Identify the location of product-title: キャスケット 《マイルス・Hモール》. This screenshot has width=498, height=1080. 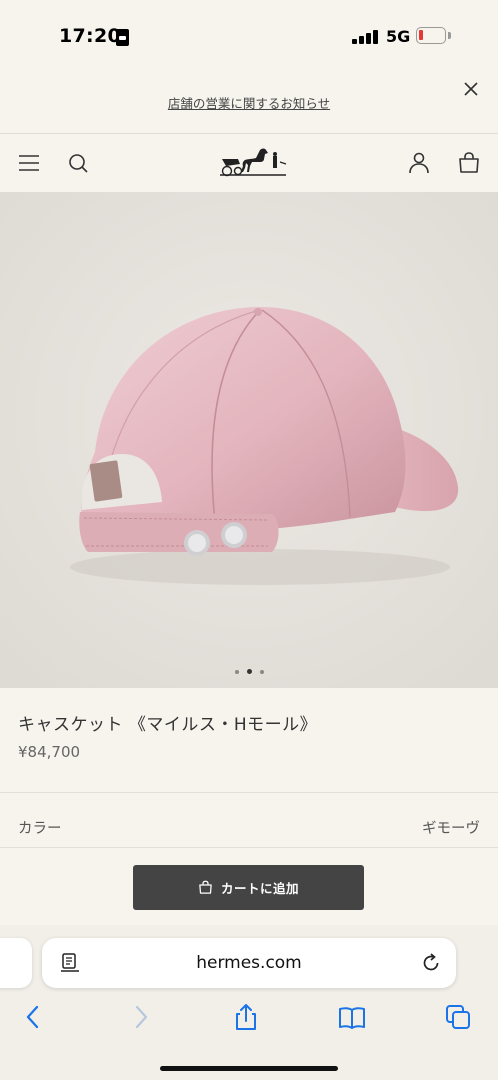
(168, 725).